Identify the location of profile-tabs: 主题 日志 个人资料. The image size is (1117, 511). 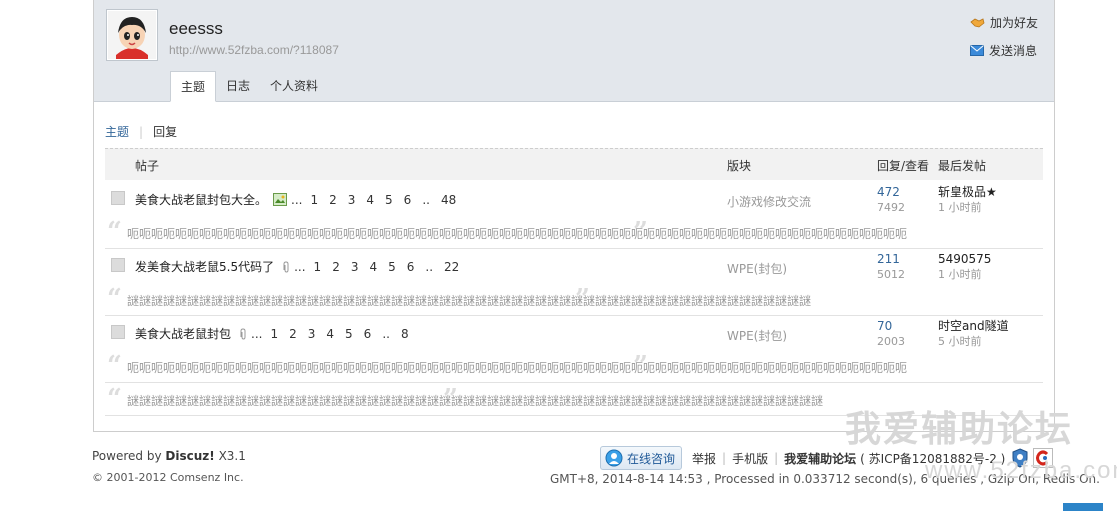
(249, 86).